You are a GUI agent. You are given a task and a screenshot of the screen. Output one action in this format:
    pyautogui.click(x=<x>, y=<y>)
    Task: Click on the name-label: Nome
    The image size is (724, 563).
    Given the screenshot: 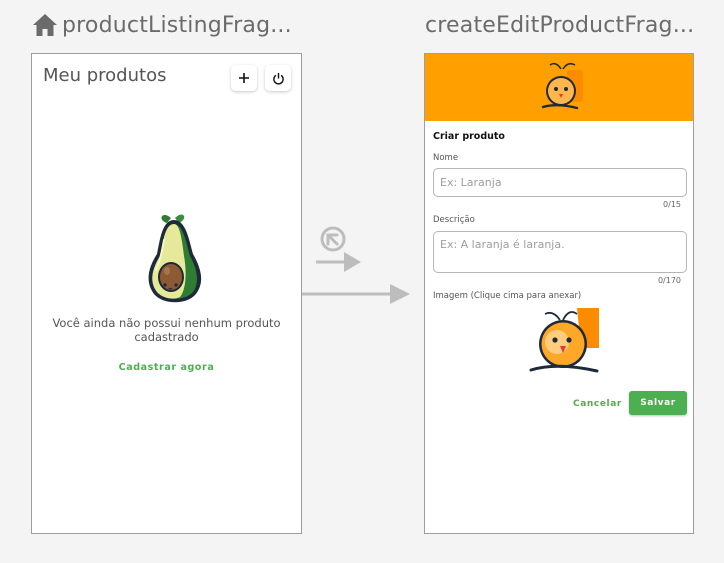 What is the action you would take?
    pyautogui.click(x=446, y=158)
    